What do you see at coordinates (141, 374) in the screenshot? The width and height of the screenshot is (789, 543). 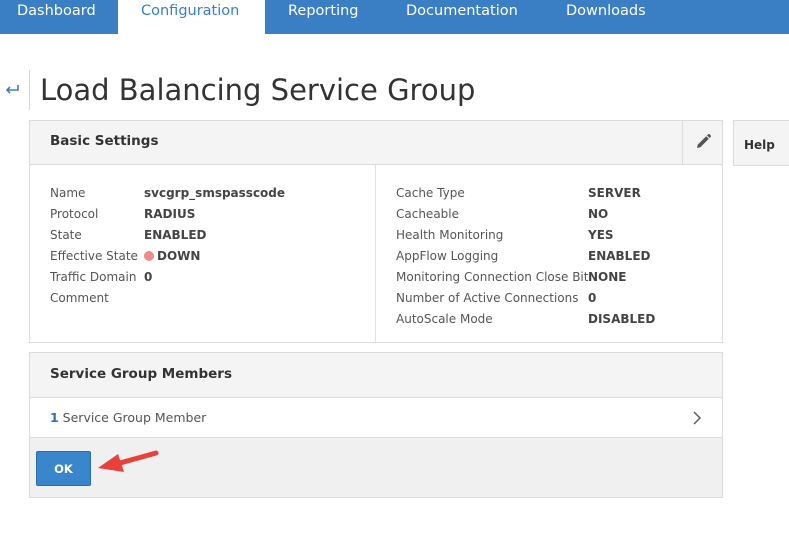 I see `members-title: Service Group Members` at bounding box center [141, 374].